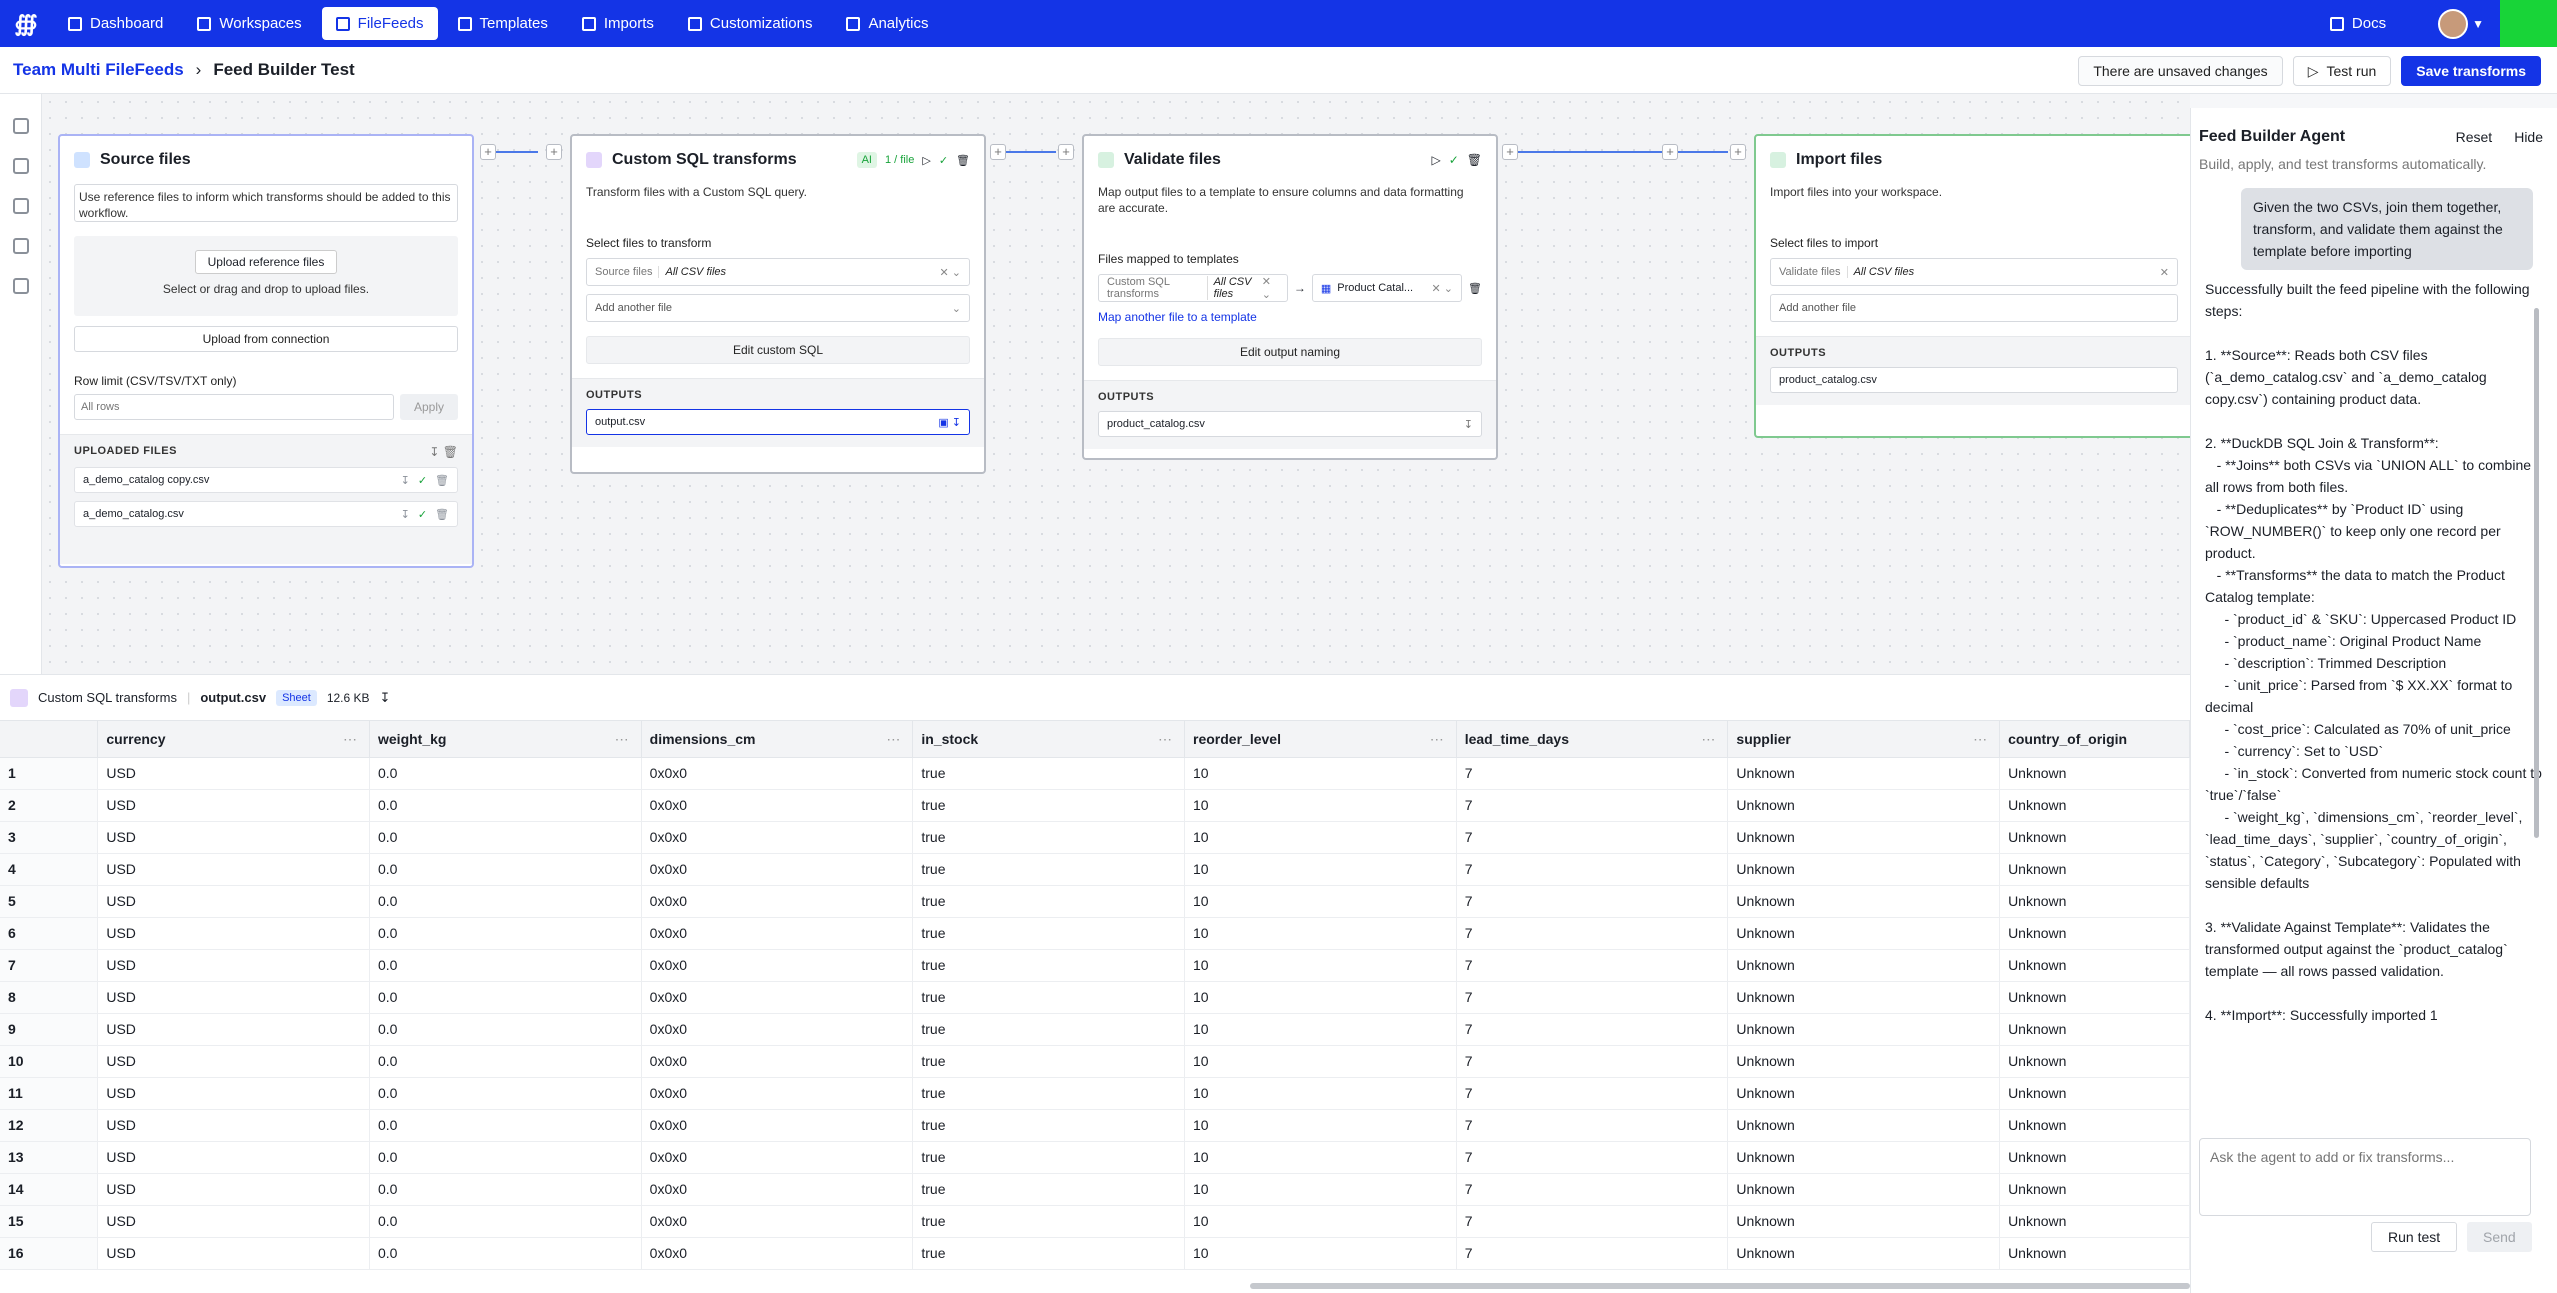 This screenshot has height=1293, width=2557. Describe the element at coordinates (1290, 313) in the screenshot. I see `map-another-link: Map another file to a template` at that location.